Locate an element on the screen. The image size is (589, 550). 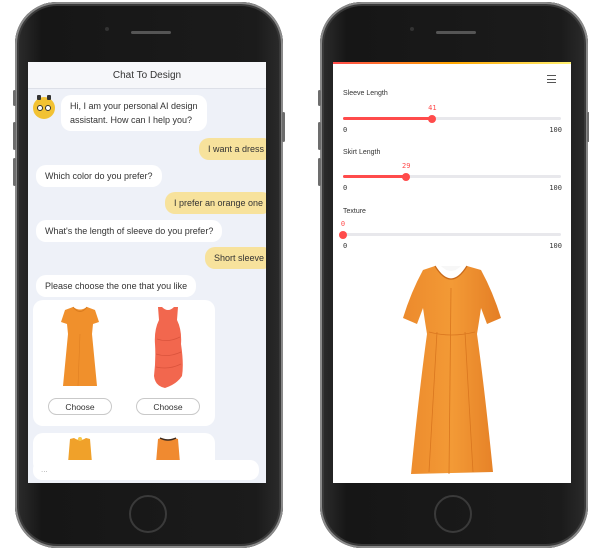
bot-message-line: assistant. How can I help you? is located at coordinates (131, 120).